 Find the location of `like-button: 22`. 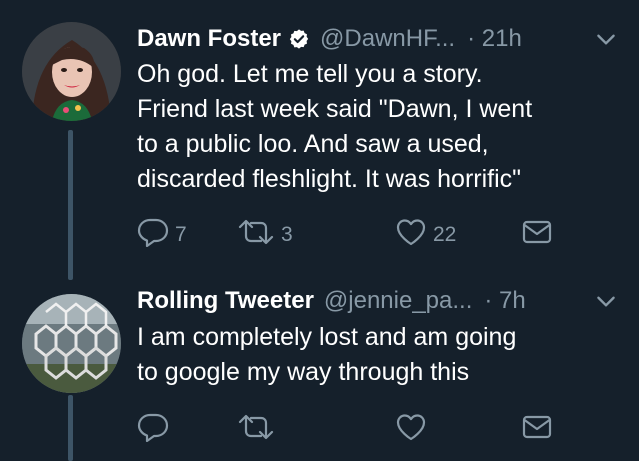

like-button: 22 is located at coordinates (425, 235).